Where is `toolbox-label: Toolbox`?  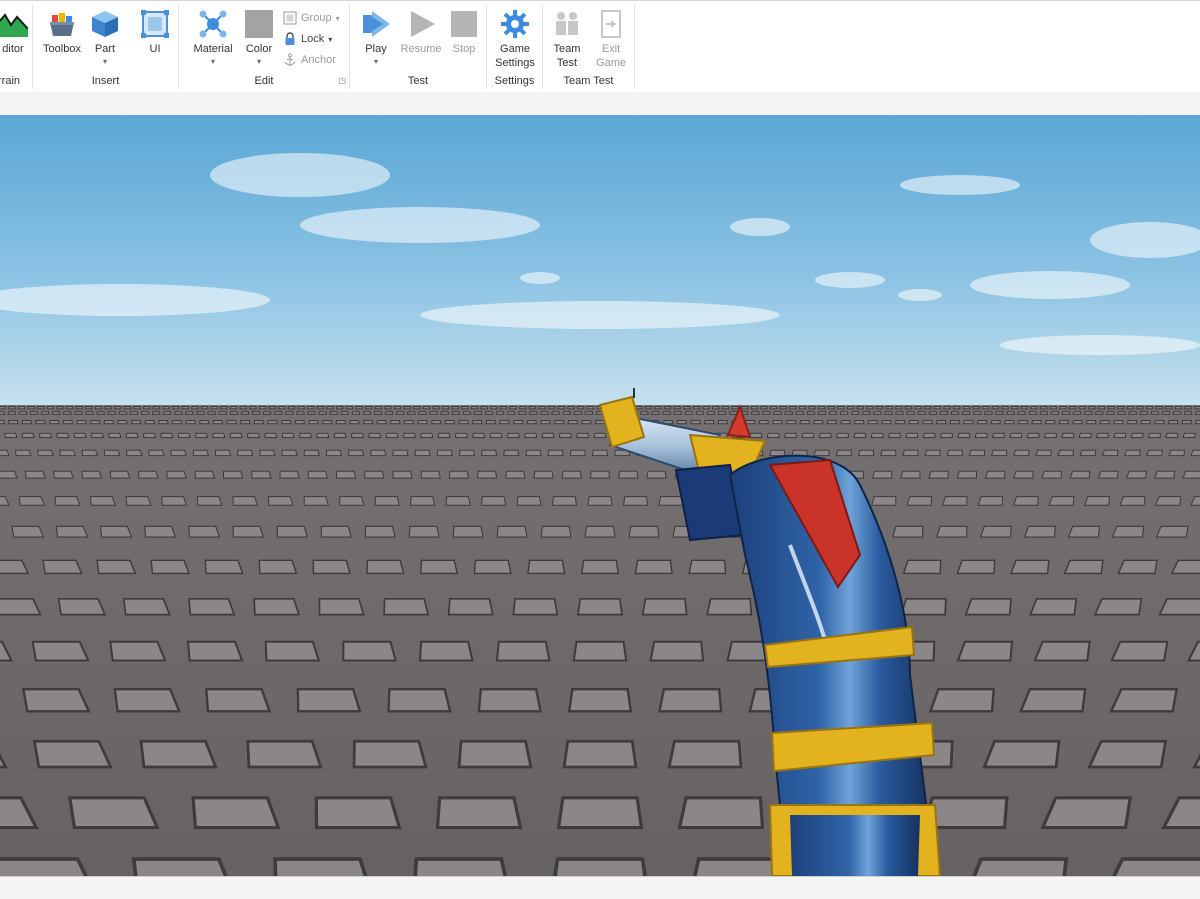 toolbox-label: Toolbox is located at coordinates (62, 49).